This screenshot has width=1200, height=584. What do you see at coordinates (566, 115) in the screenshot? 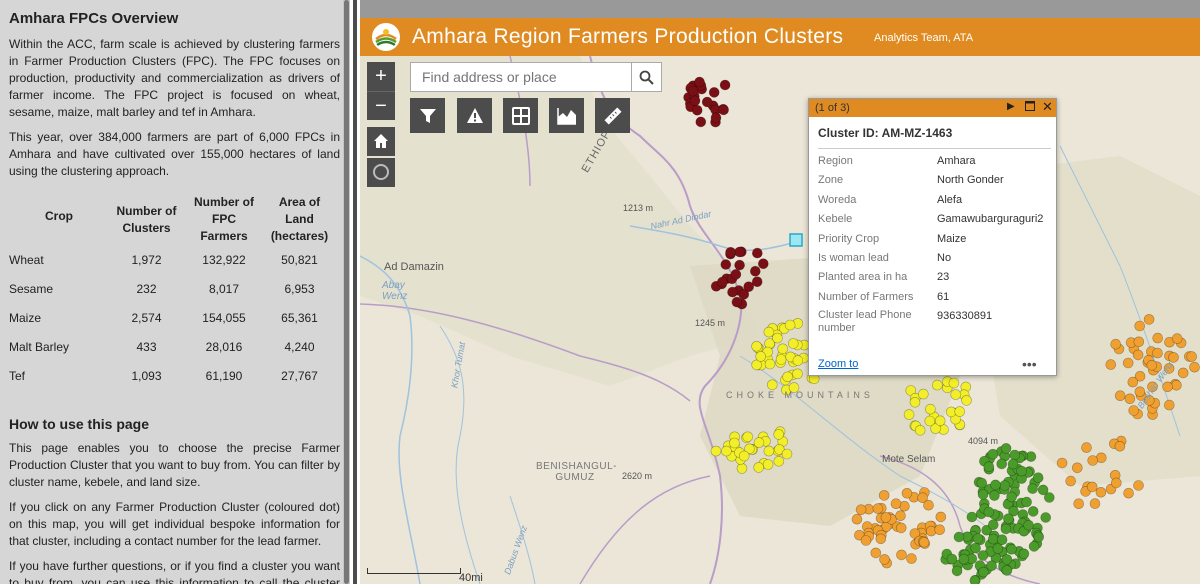
I see `chart-button` at bounding box center [566, 115].